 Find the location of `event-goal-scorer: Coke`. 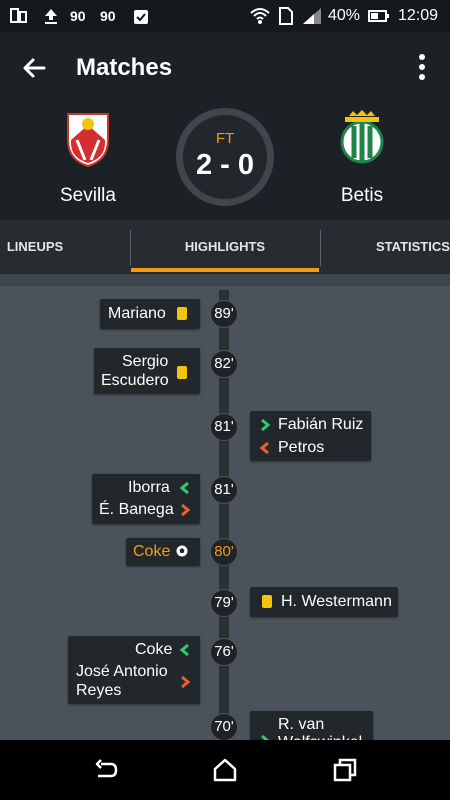

event-goal-scorer: Coke is located at coordinates (152, 551).